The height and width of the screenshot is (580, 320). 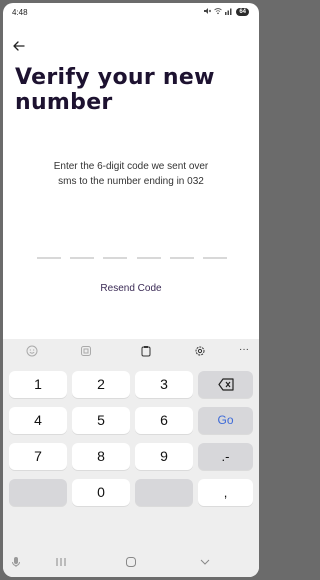 What do you see at coordinates (146, 351) in the screenshot?
I see `clipboard-icon` at bounding box center [146, 351].